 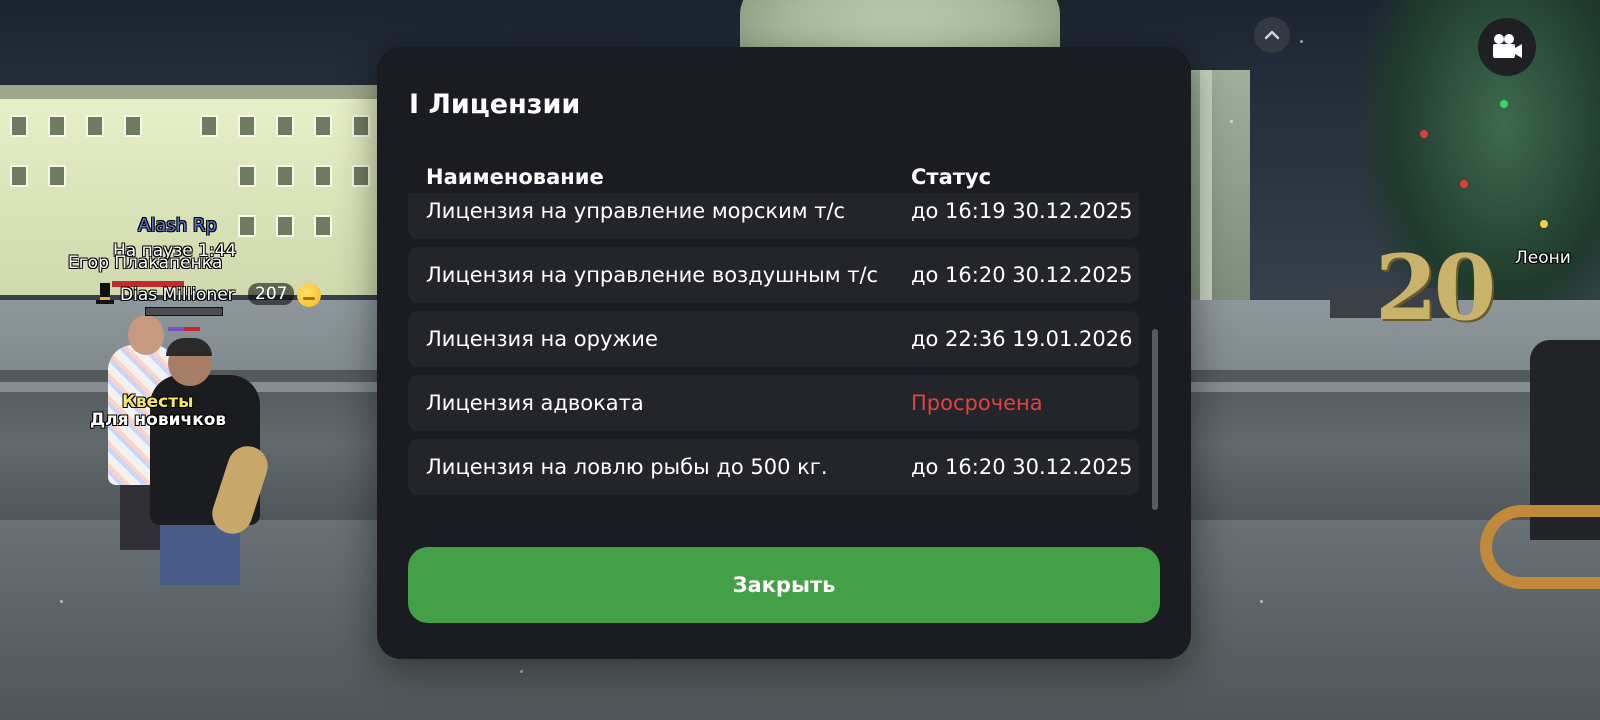 I want to click on modal-title: I Лицензии, so click(x=495, y=104).